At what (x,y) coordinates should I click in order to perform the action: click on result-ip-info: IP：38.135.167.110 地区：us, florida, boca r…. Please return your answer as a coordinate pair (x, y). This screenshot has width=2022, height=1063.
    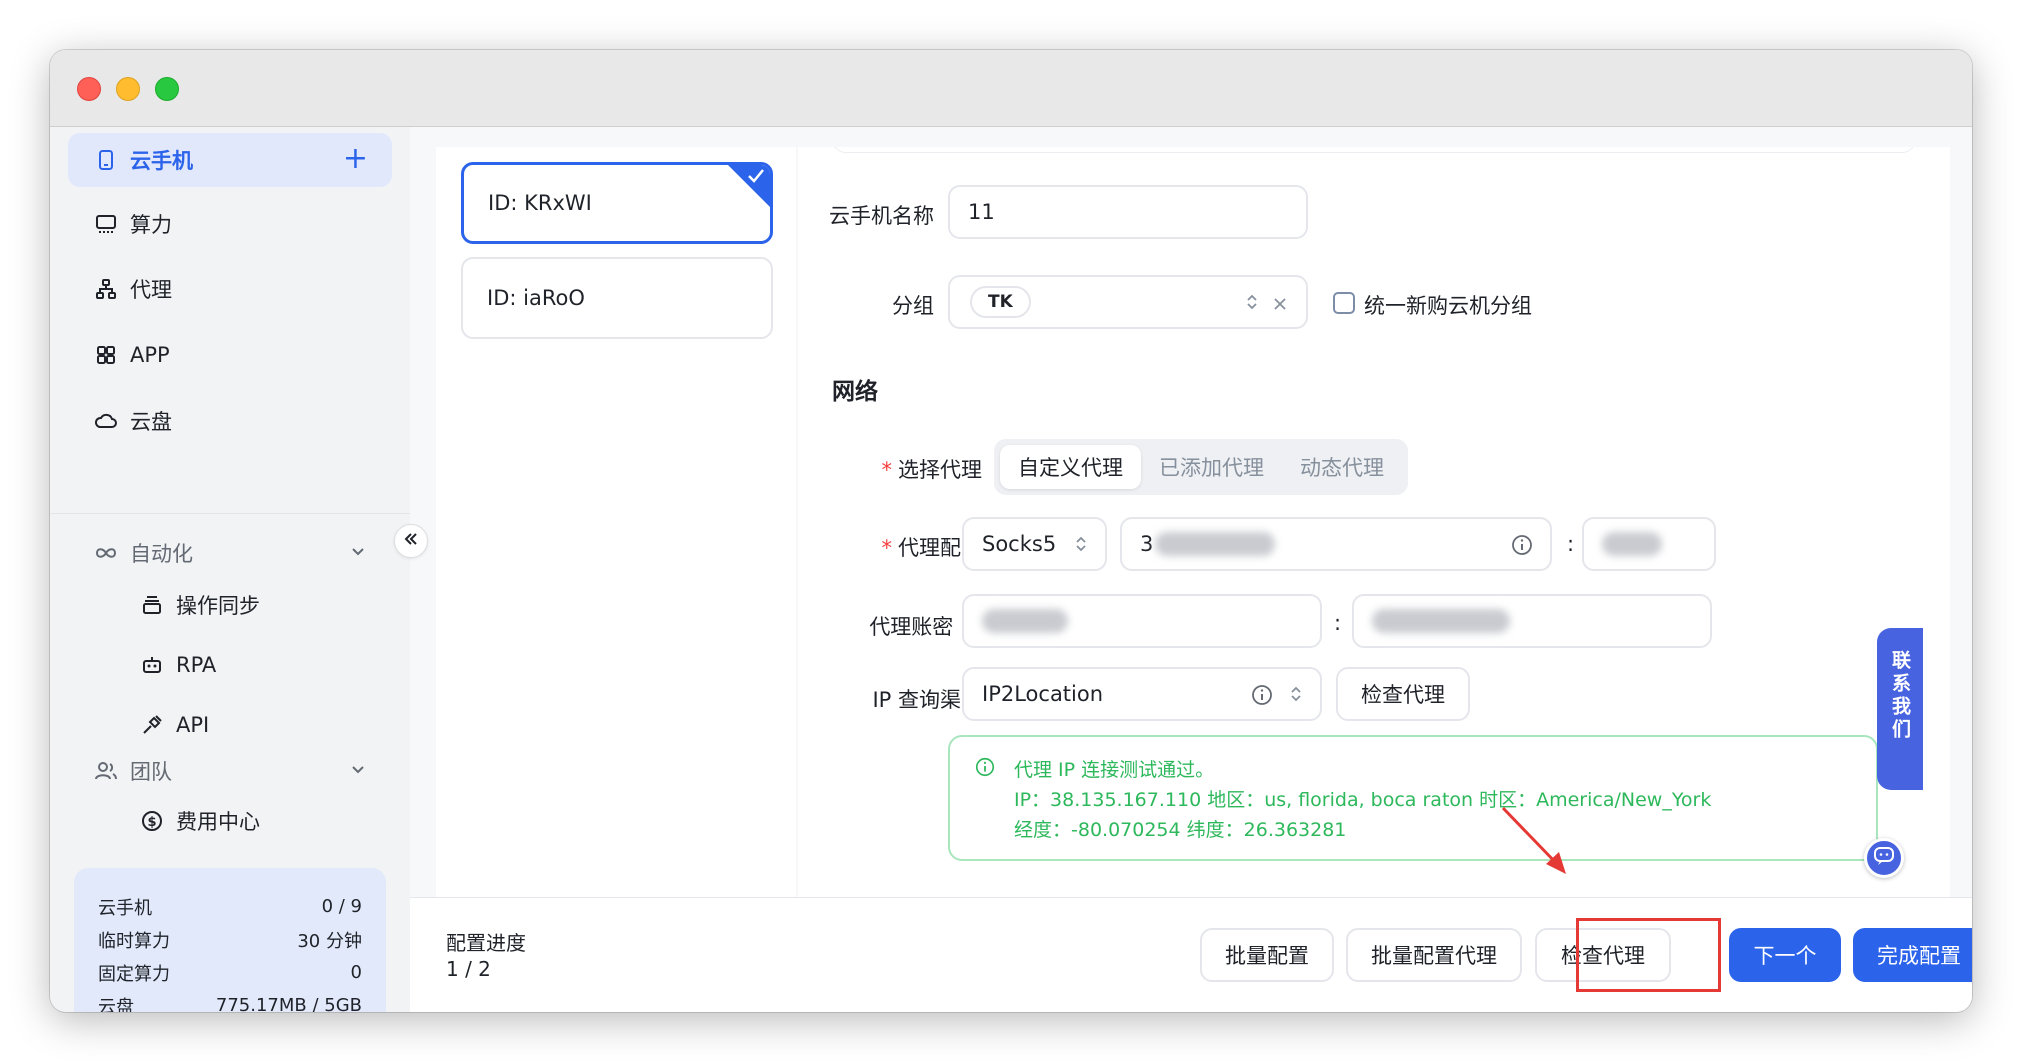
    Looking at the image, I should click on (1363, 800).